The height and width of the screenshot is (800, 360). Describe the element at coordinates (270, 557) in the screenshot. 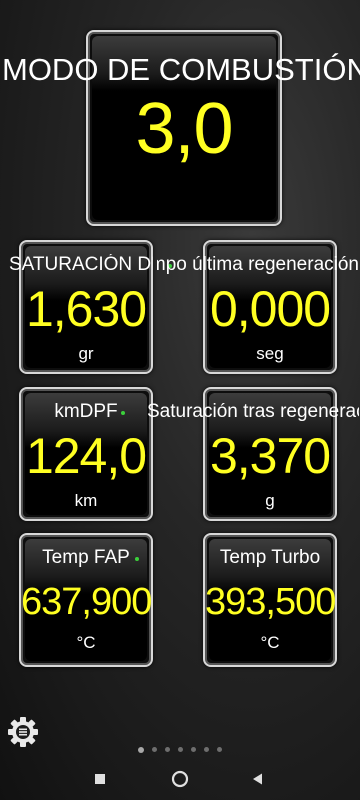

I see `gauge-label: Temp Turbo` at that location.